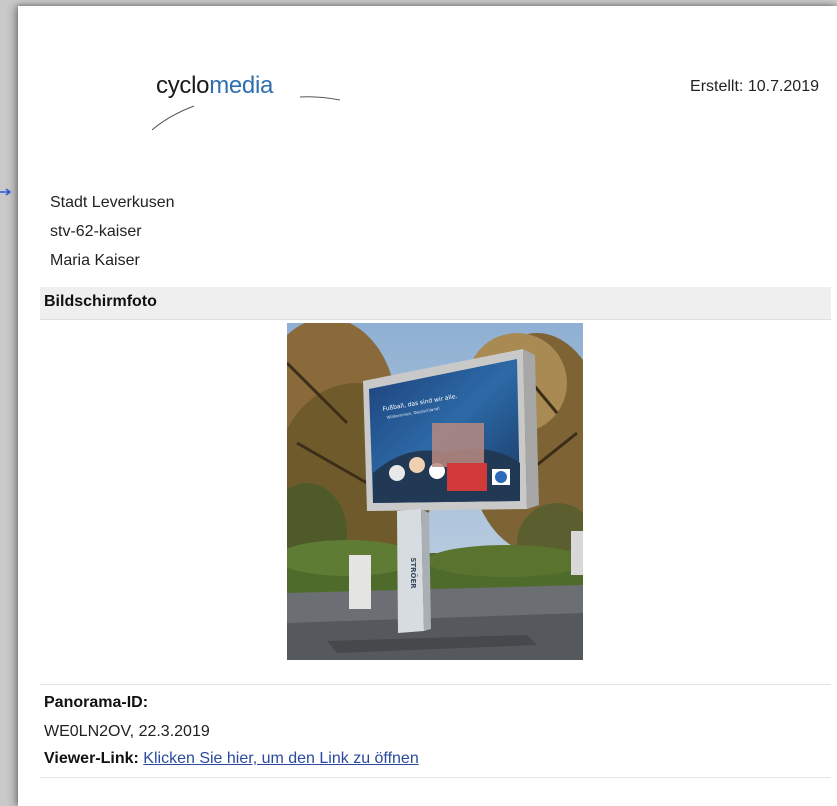 This screenshot has height=806, width=837. What do you see at coordinates (96, 231) in the screenshot?
I see `address-user-id: stv-62-kaiser` at bounding box center [96, 231].